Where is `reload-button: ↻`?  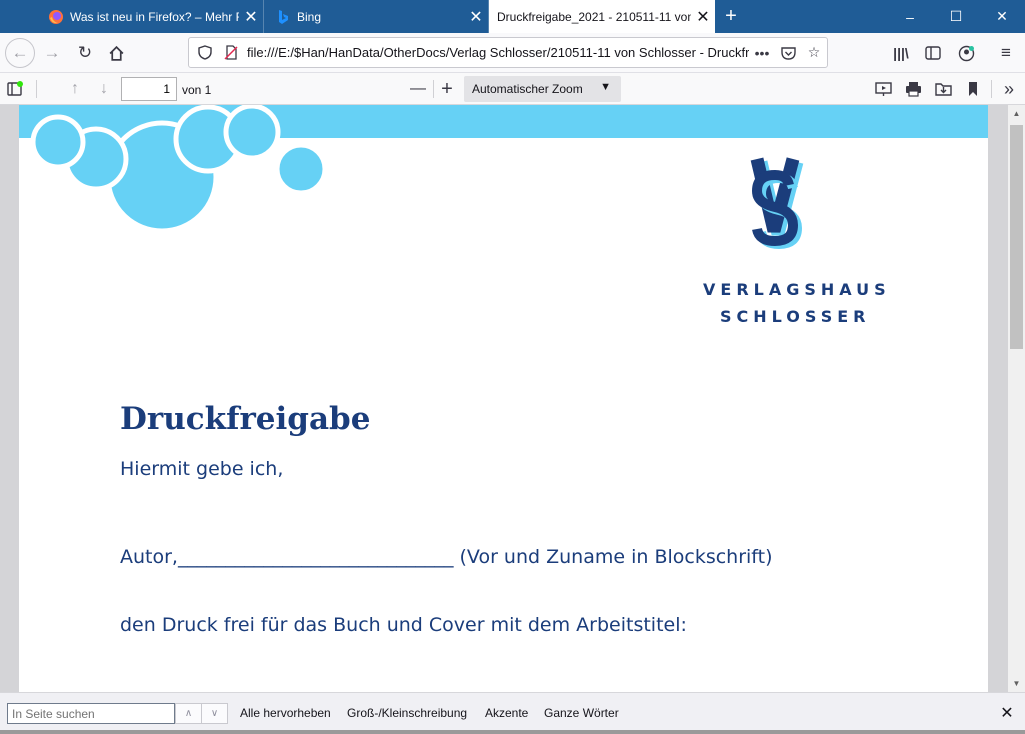
reload-button: ↻ is located at coordinates (85, 53).